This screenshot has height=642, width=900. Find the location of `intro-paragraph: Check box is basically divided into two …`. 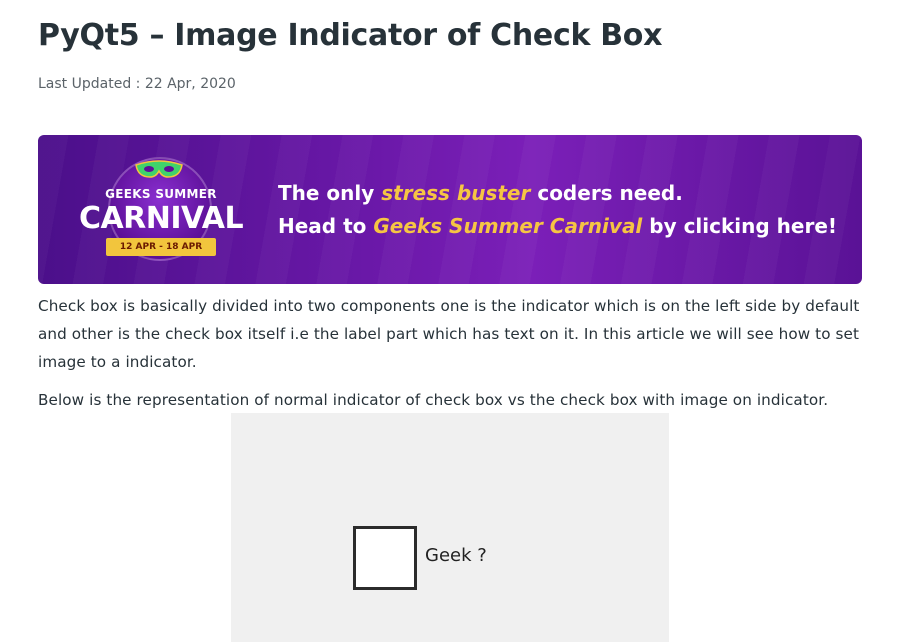

intro-paragraph: Check box is basically divided into two … is located at coordinates (449, 334).